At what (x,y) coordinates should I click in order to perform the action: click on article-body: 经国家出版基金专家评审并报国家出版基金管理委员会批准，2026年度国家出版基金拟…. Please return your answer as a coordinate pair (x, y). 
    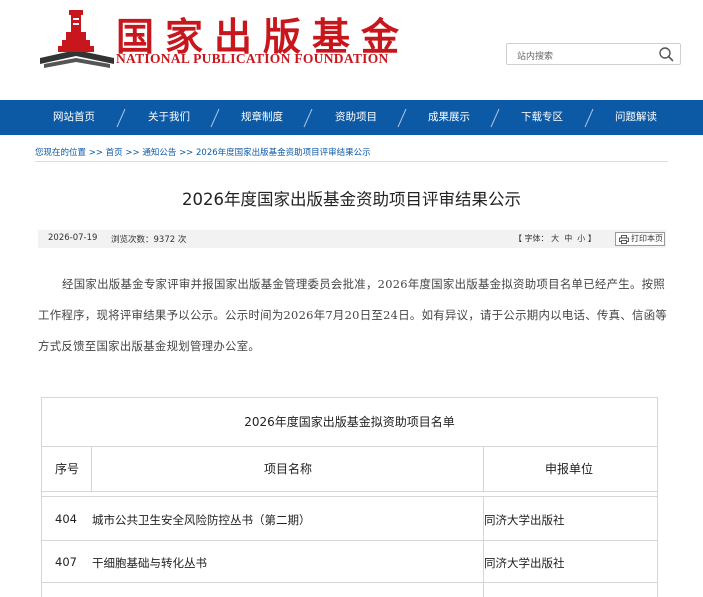
    Looking at the image, I should click on (353, 315).